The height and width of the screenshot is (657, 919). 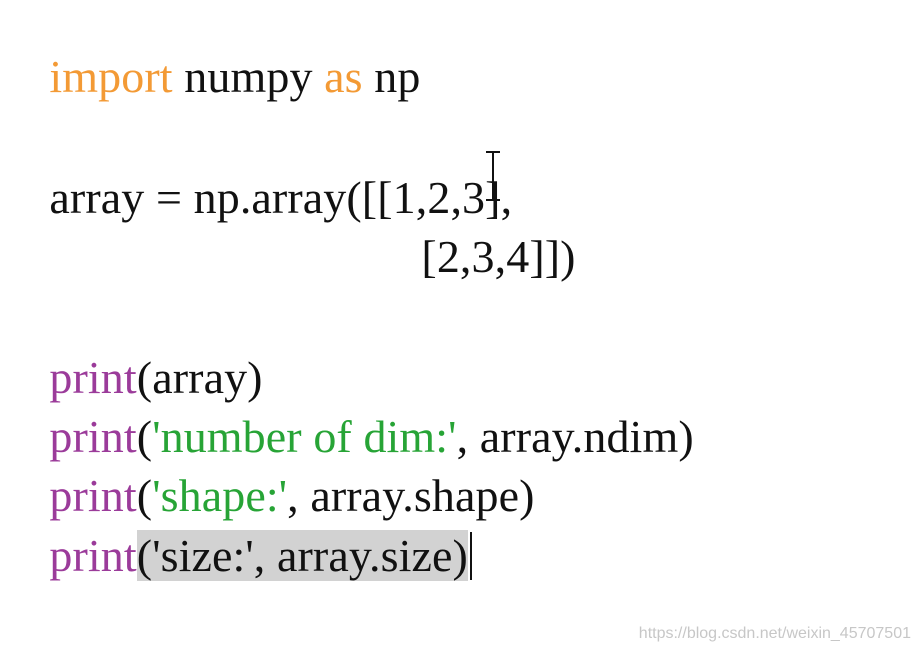 I want to click on code-line-import: import numpy as np, so click(x=212, y=51).